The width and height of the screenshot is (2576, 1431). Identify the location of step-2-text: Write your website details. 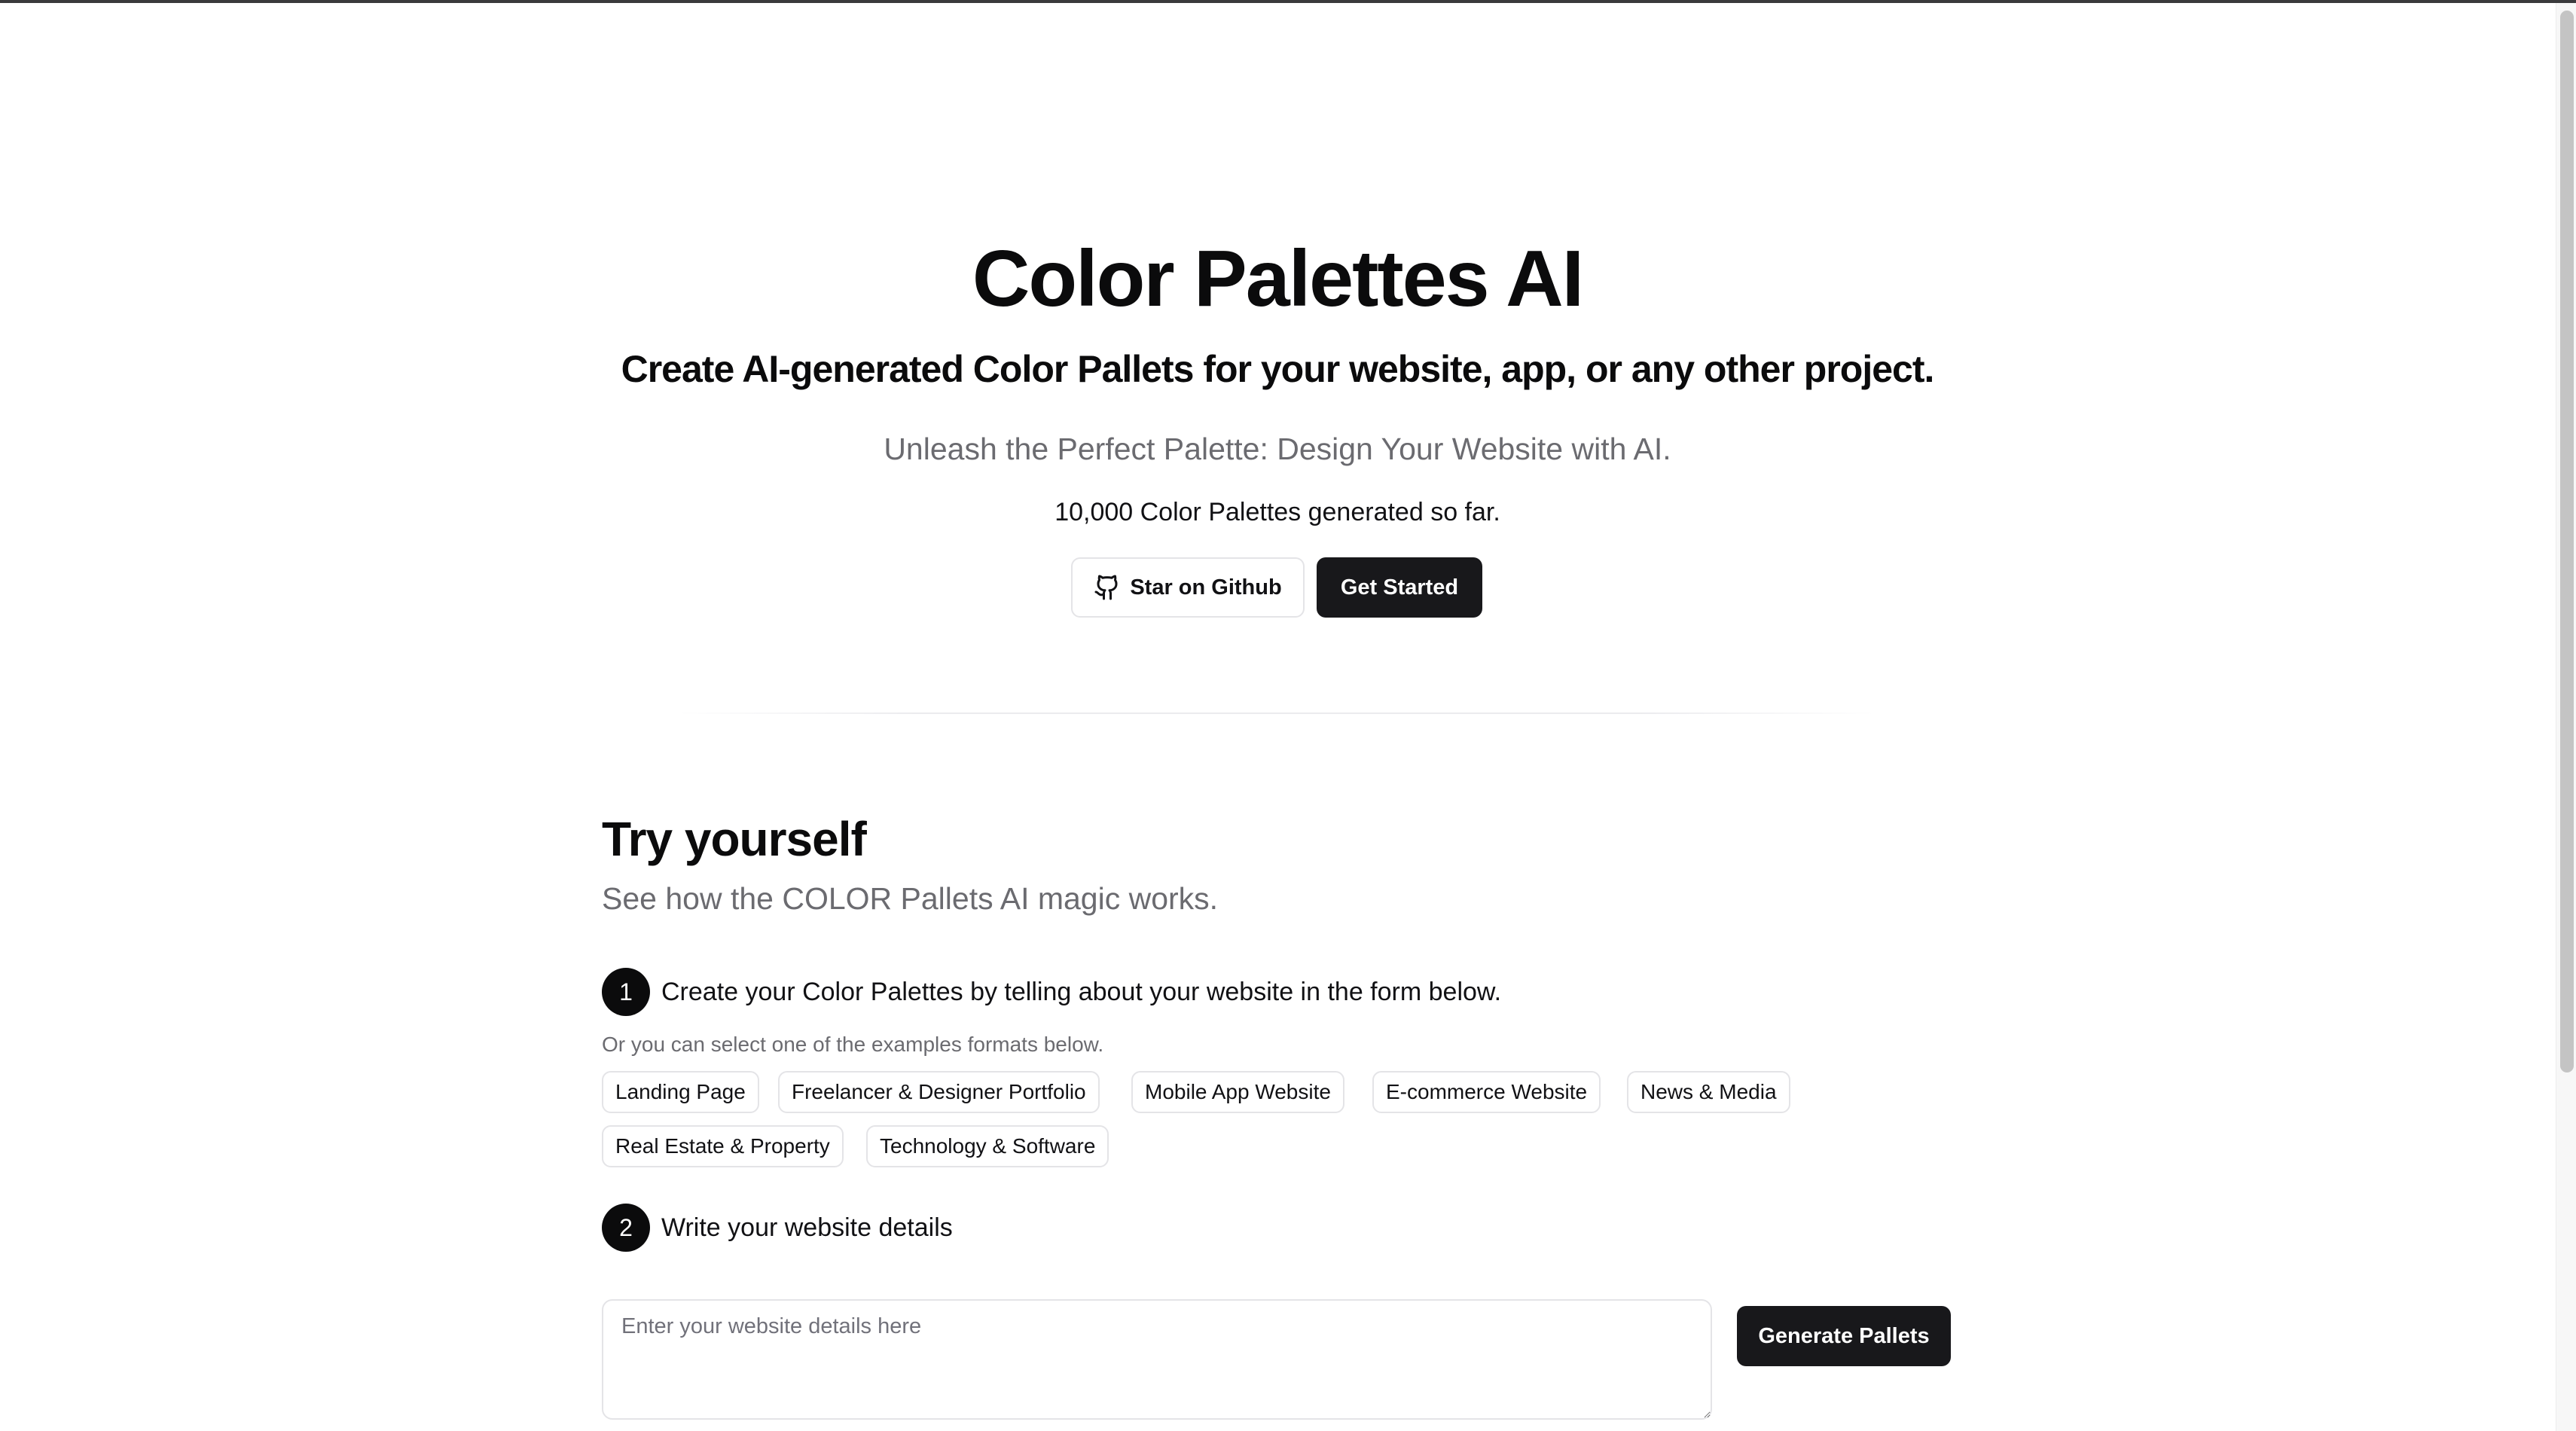
(807, 1227).